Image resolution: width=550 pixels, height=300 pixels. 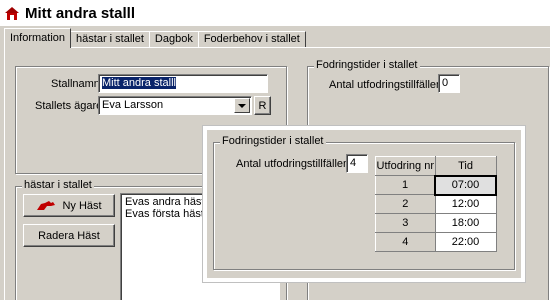 I want to click on time-cell: 07:00, so click(x=465, y=185).